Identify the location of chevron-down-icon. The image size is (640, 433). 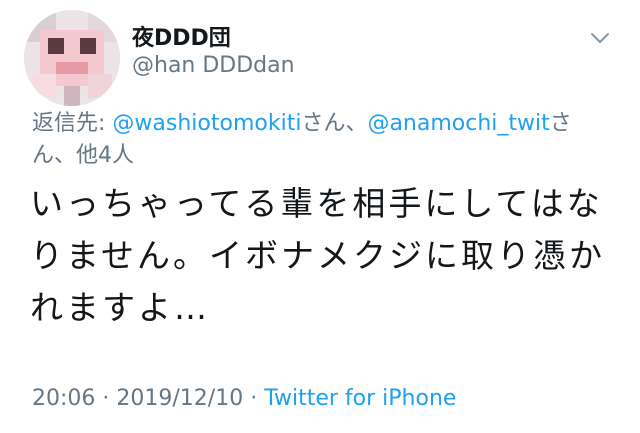
(600, 37).